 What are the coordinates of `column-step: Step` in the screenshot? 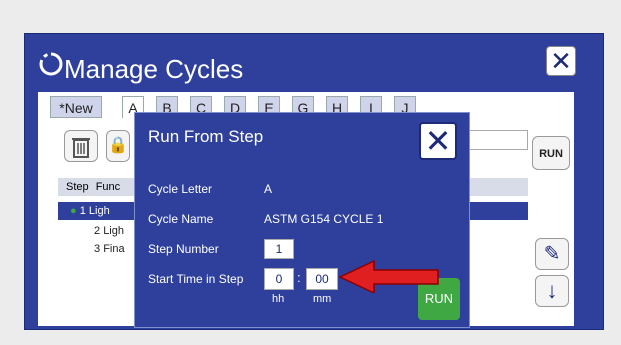 It's located at (77, 187).